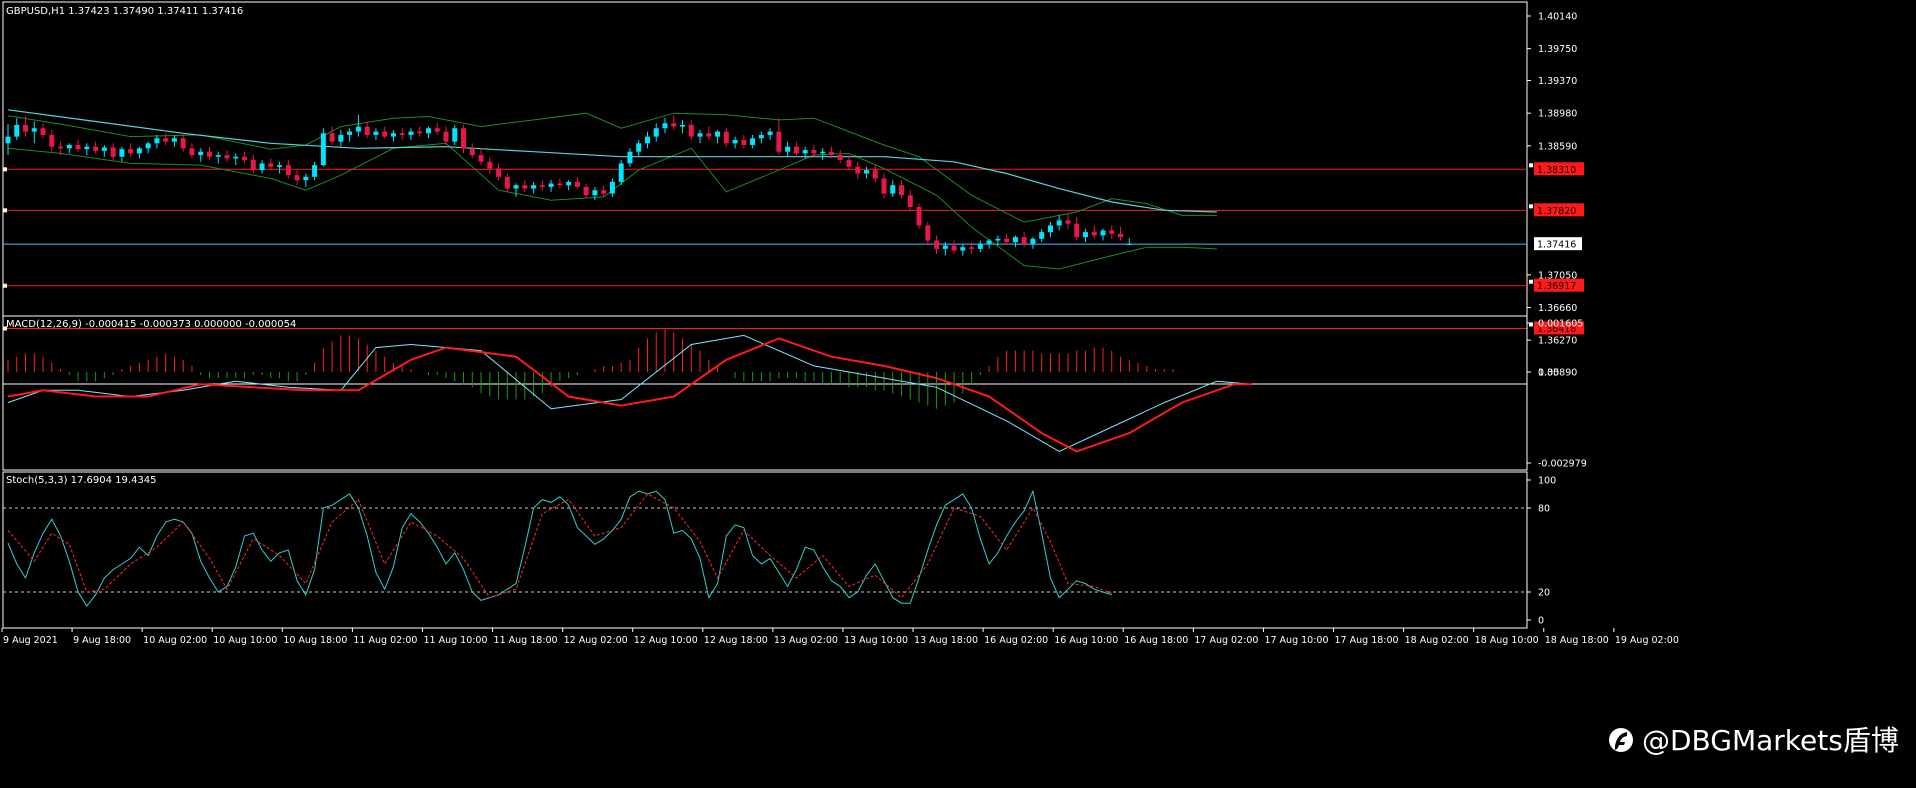 The width and height of the screenshot is (1916, 788). I want to click on time-tick-label: 12 Aug 10:00, so click(666, 640).